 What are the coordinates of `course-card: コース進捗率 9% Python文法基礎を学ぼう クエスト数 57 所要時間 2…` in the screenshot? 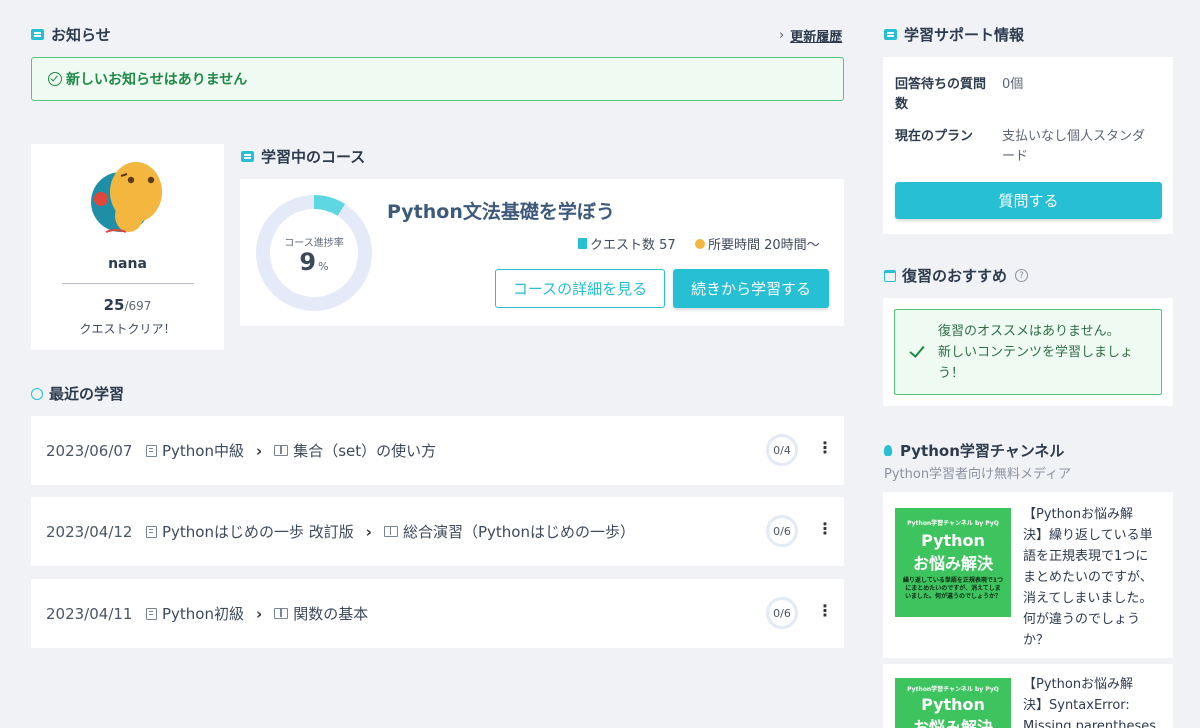 It's located at (542, 252).